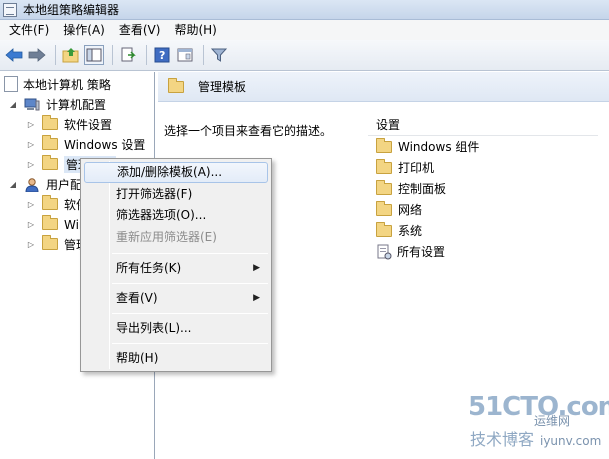 The image size is (609, 459). I want to click on menu-item-view: 查看(V) ▶, so click(176, 298).